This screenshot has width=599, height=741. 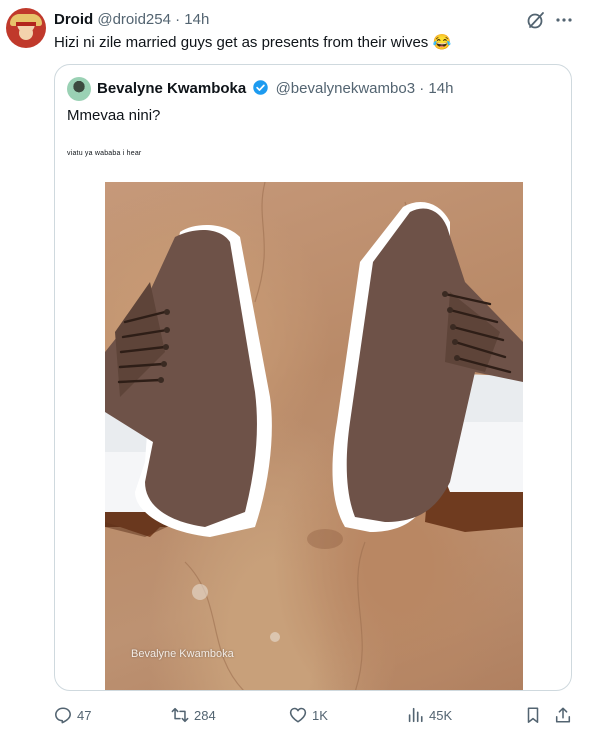 What do you see at coordinates (104, 153) in the screenshot?
I see `quoted-image-caption: viatu ya wababa i hear` at bounding box center [104, 153].